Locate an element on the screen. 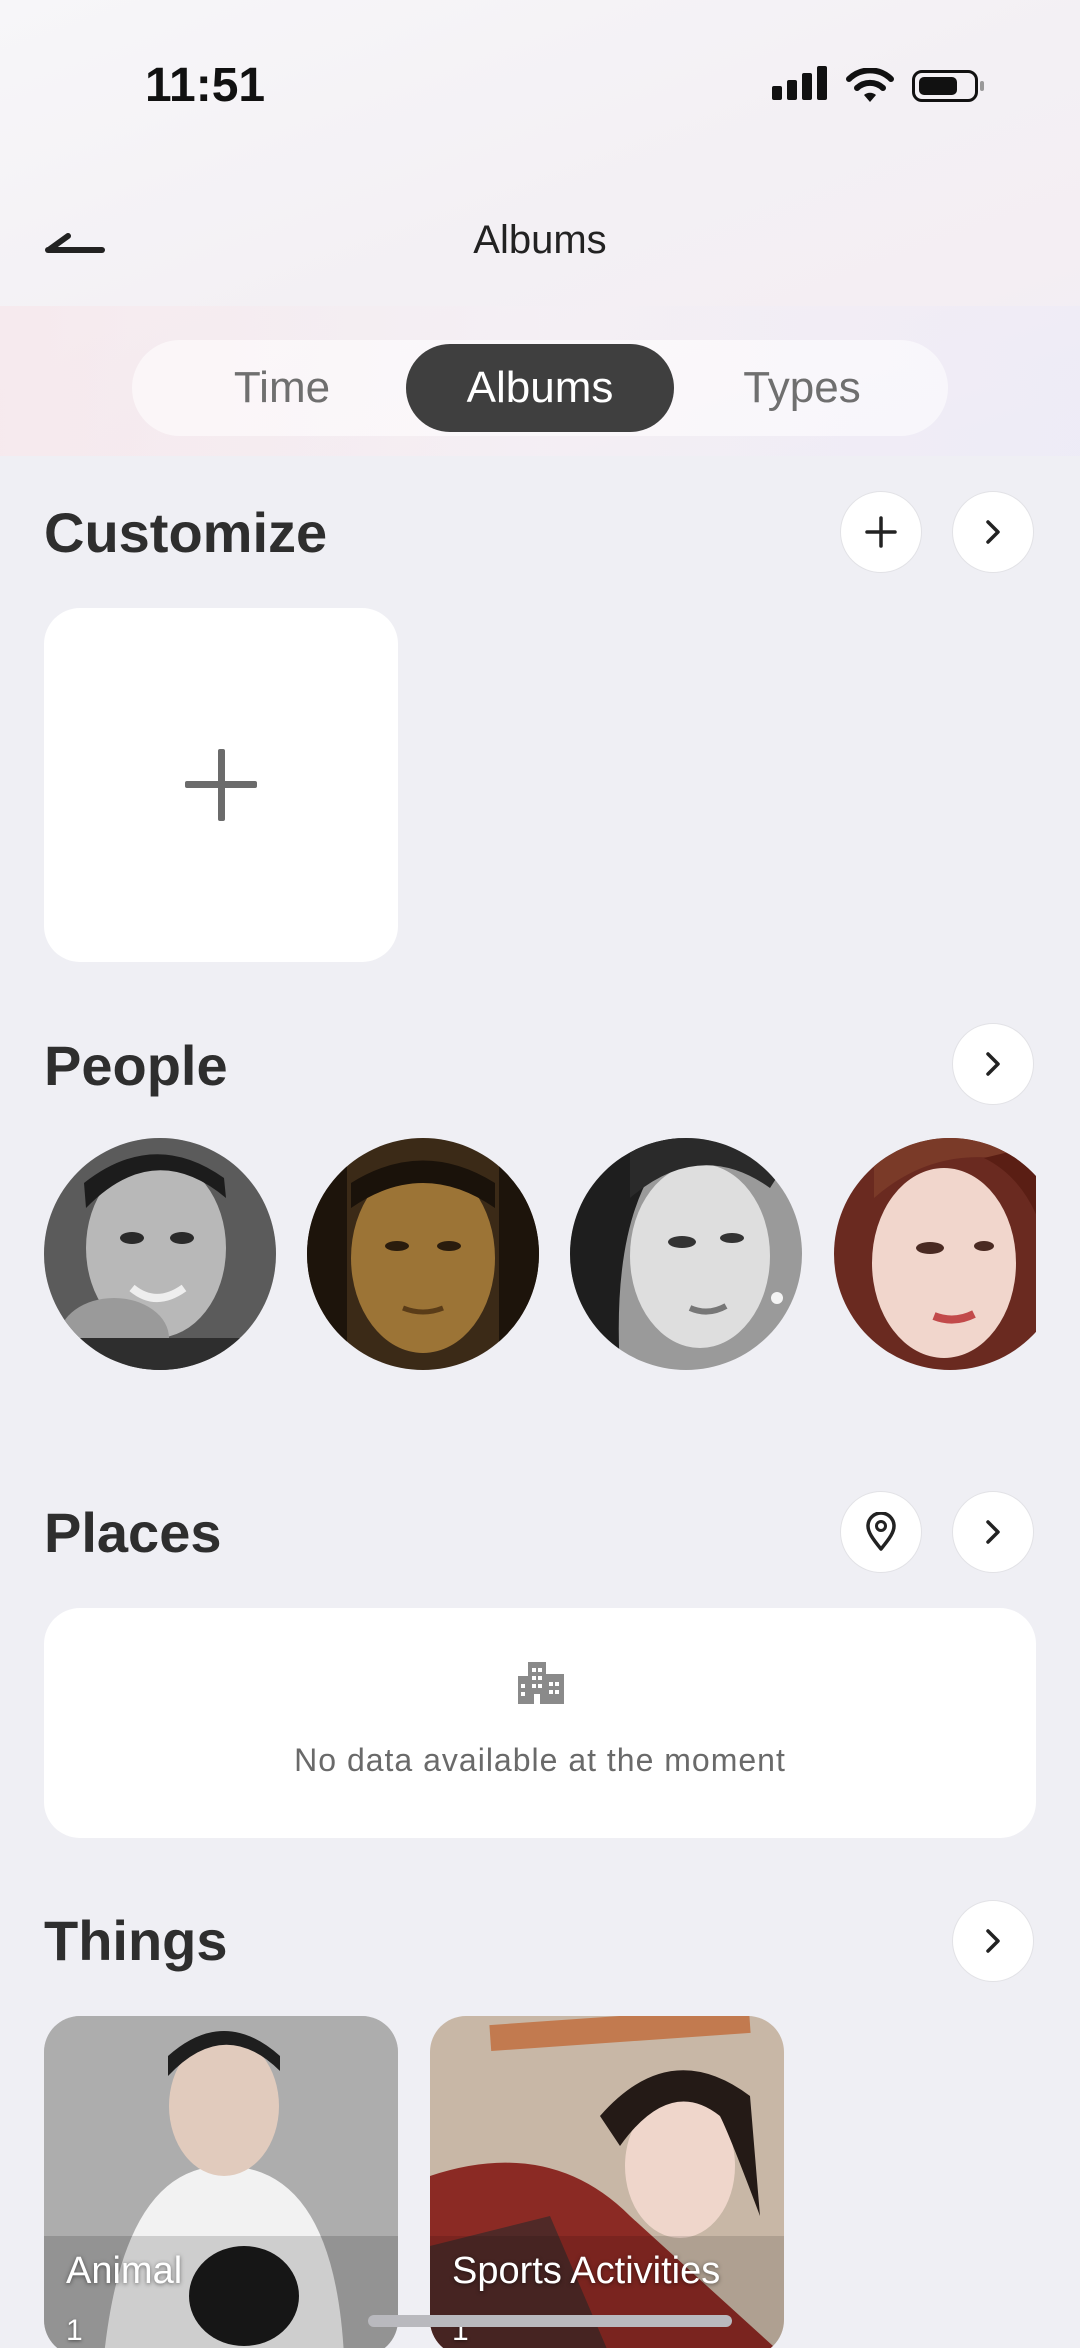 This screenshot has width=1080, height=2348. thing-card-sports-activities: Sports Activities 1 is located at coordinates (607, 2182).